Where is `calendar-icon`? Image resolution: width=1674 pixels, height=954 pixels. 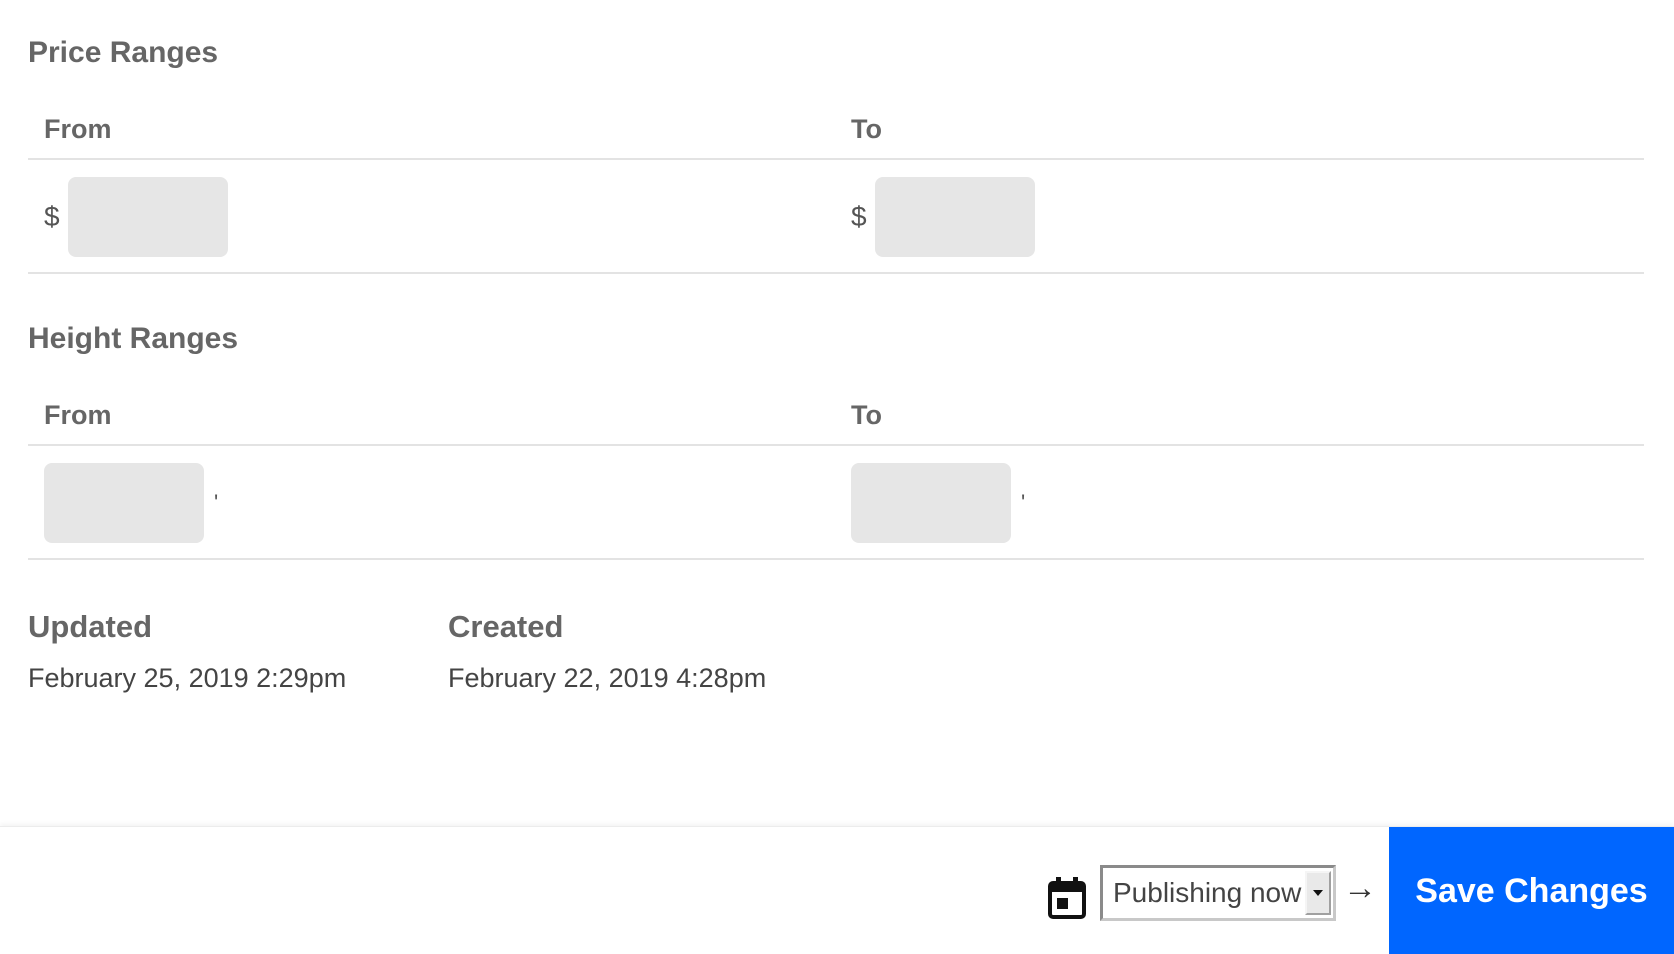
calendar-icon is located at coordinates (1067, 898).